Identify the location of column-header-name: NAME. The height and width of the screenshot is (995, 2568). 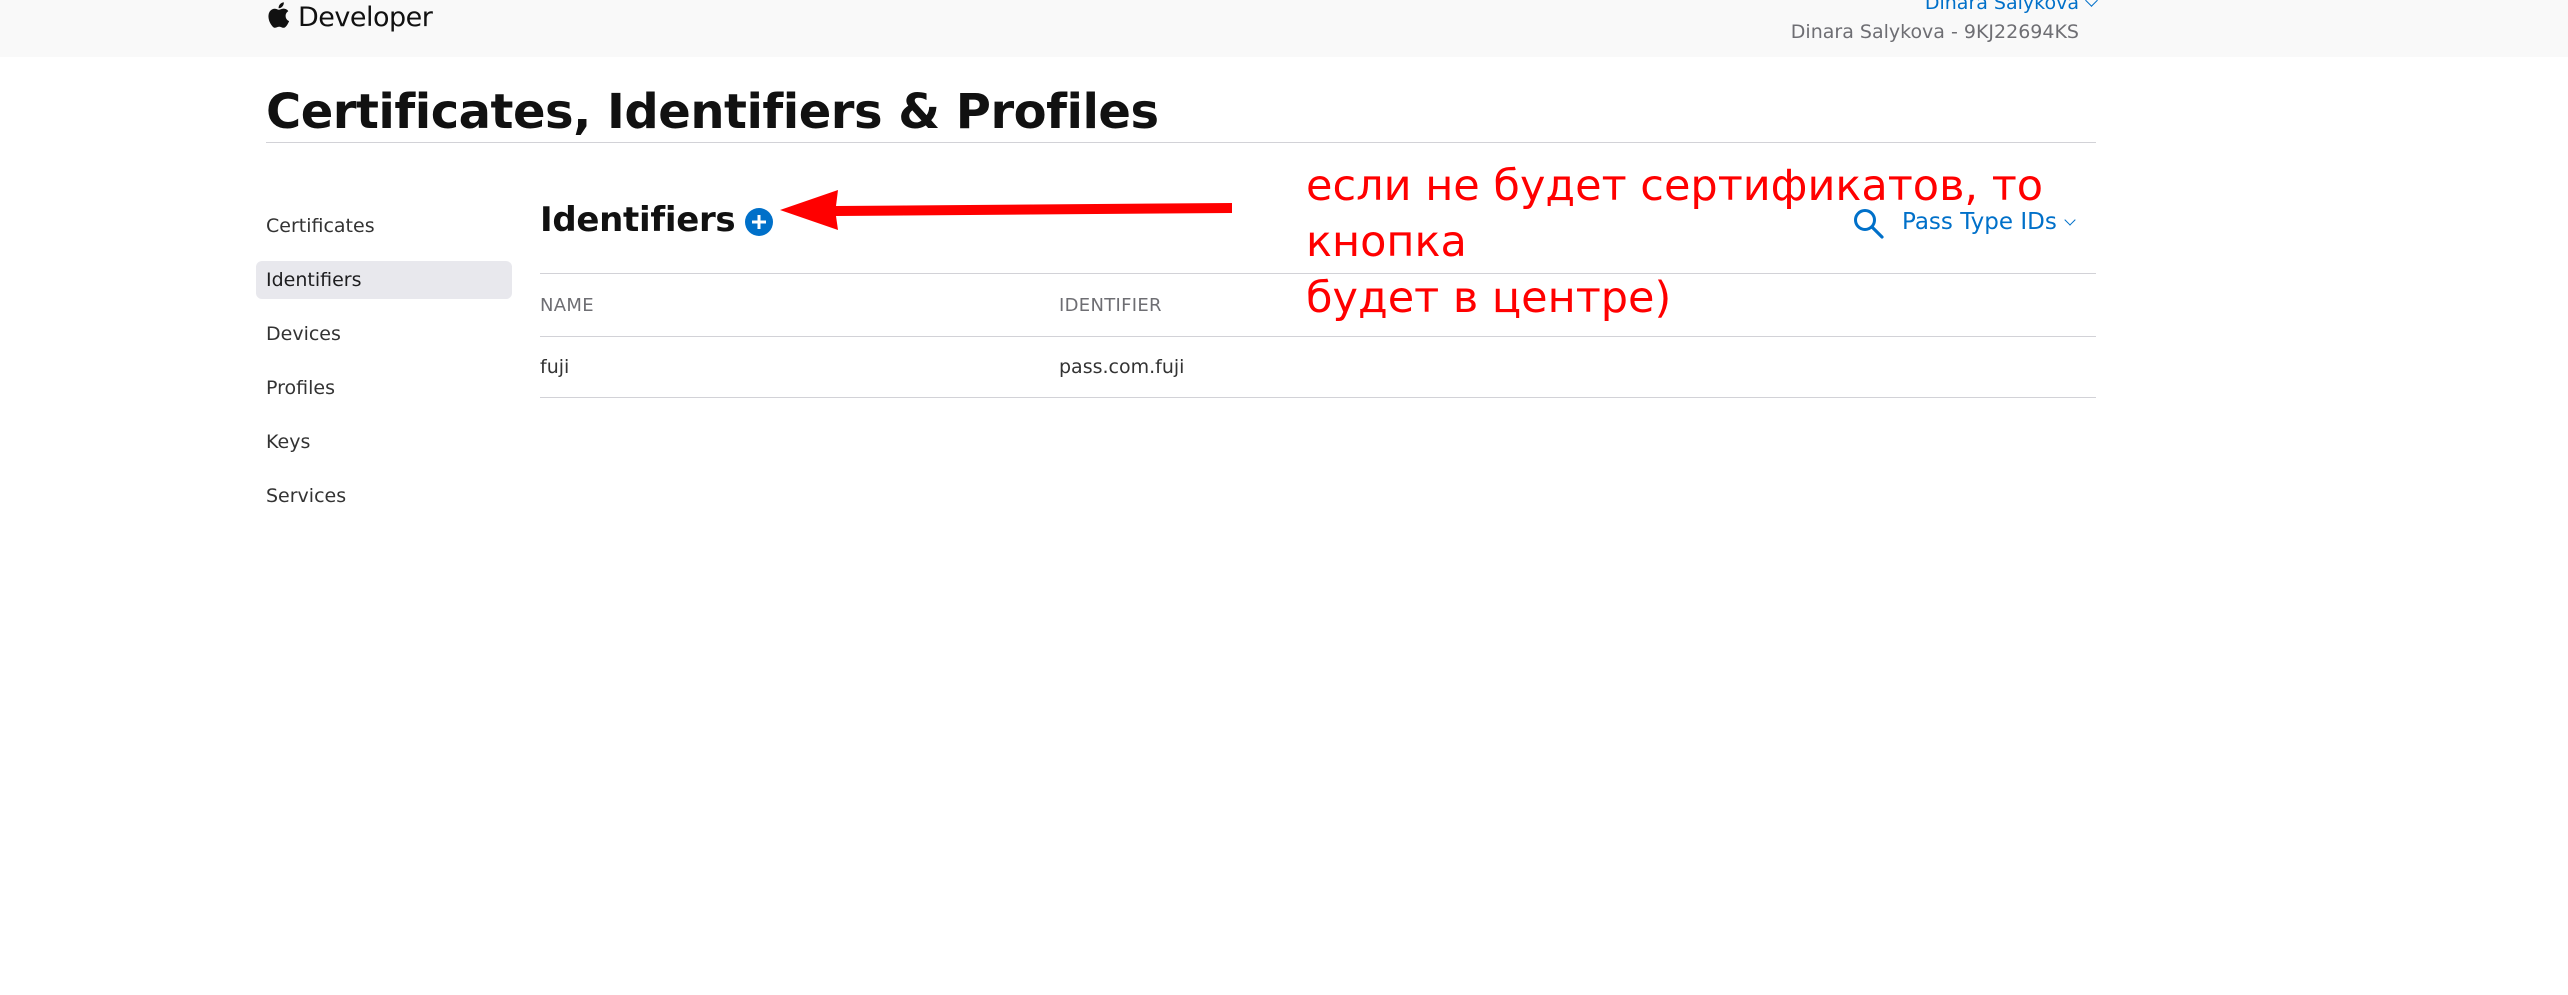
(567, 305).